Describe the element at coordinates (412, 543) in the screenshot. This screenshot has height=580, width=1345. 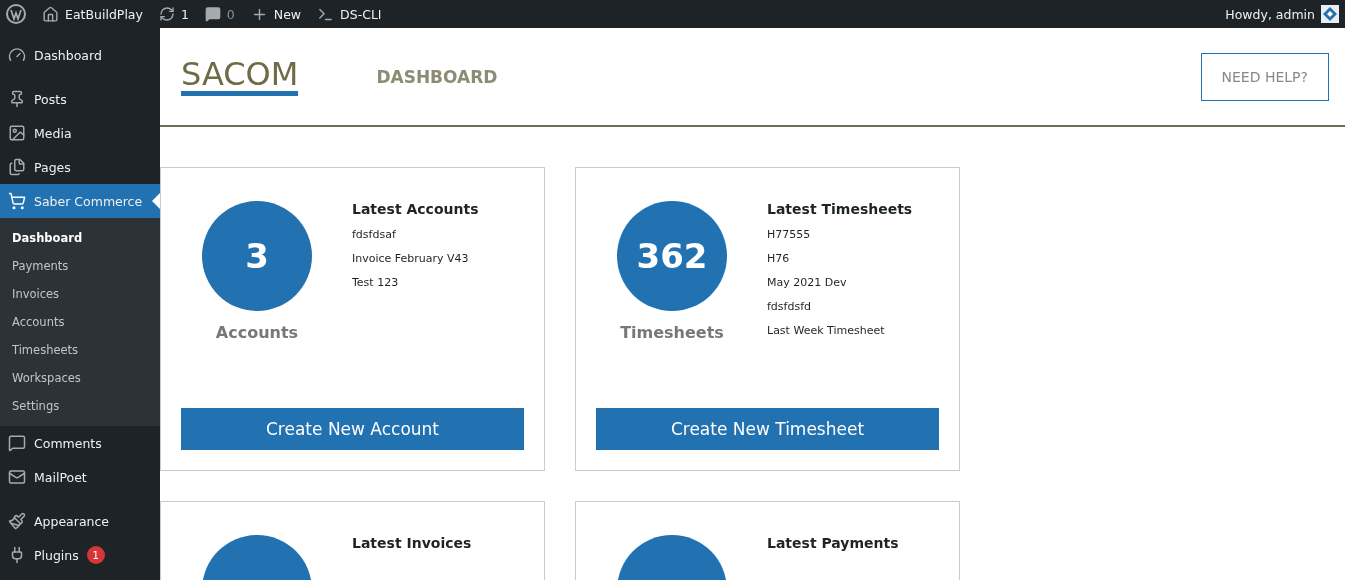
I see `list-title: Latest Invoices` at that location.